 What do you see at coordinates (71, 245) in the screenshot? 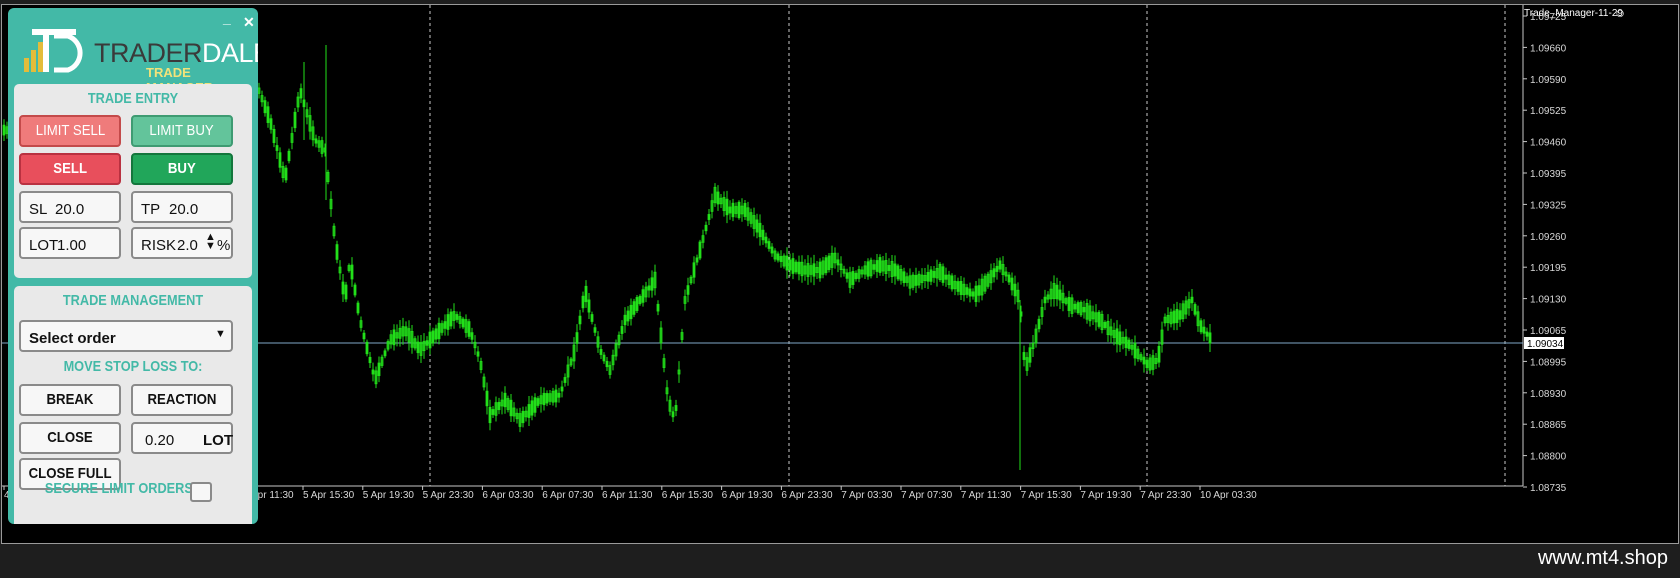
I see `lot-value: 1.00` at bounding box center [71, 245].